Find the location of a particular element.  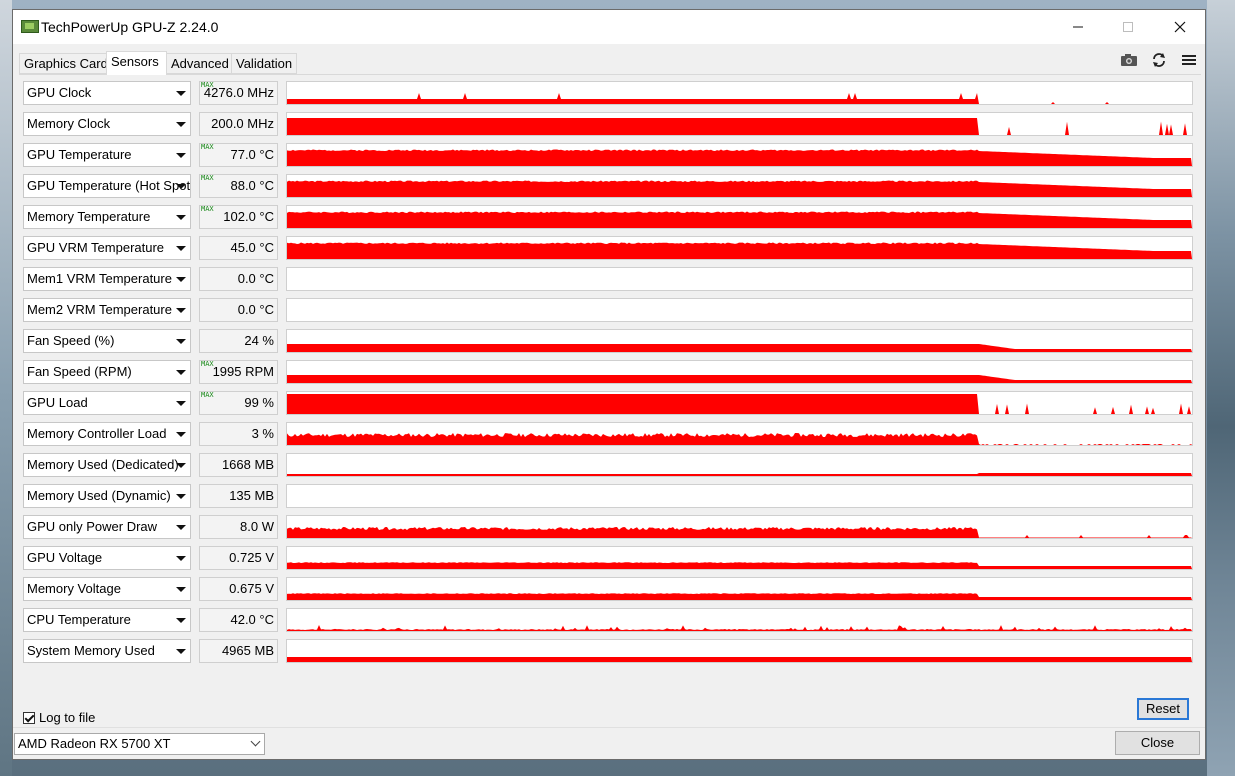

sensor-select: Mem1 VRM Temperature is located at coordinates (107, 279).